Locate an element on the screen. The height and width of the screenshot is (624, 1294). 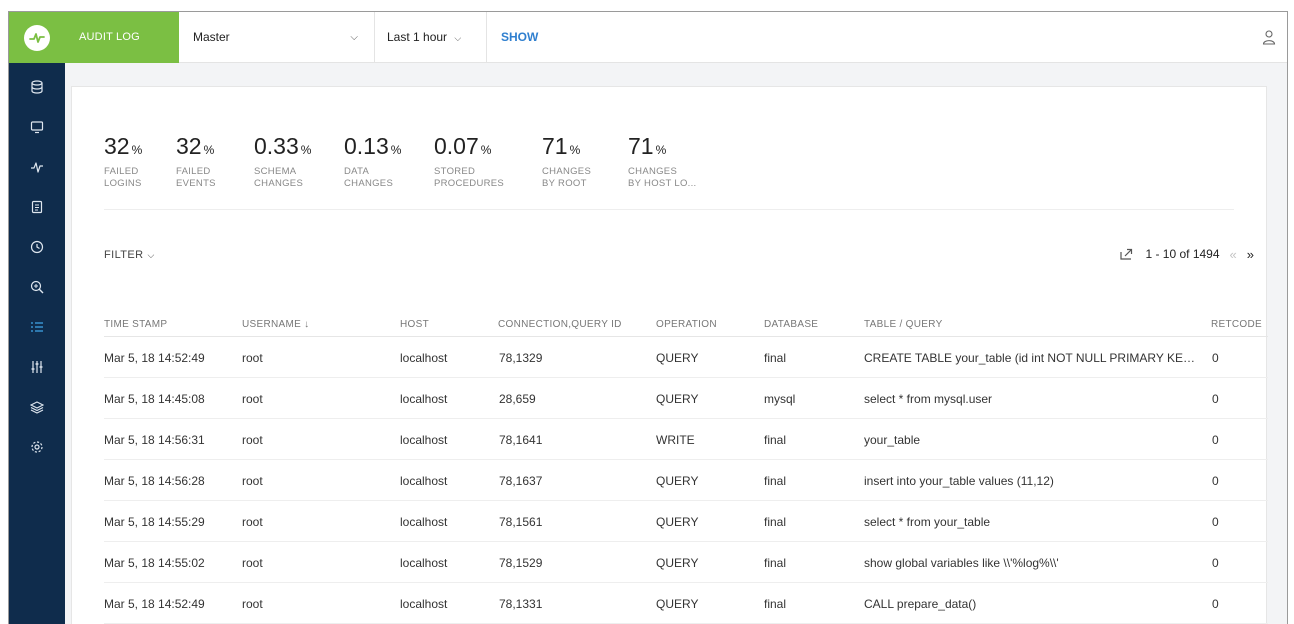
sidebar is located at coordinates (37, 343).